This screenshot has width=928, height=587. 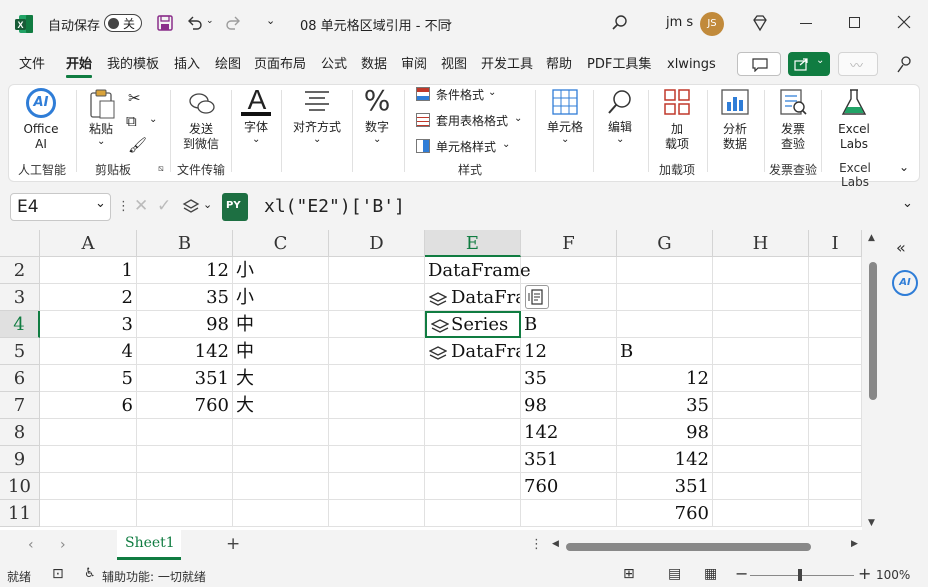 What do you see at coordinates (281, 324) in the screenshot?
I see `cell-c4: 中` at bounding box center [281, 324].